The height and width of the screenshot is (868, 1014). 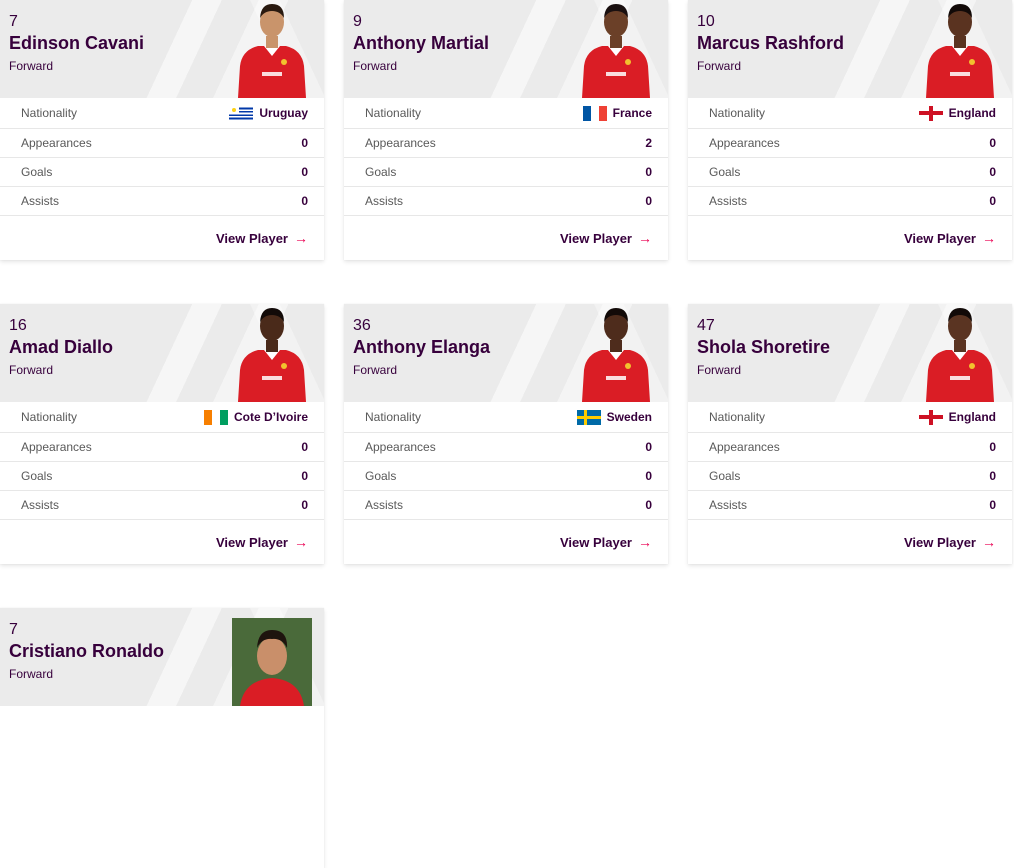 I want to click on player-card-header: 47 Shola Shoretire Forward, so click(x=850, y=353).